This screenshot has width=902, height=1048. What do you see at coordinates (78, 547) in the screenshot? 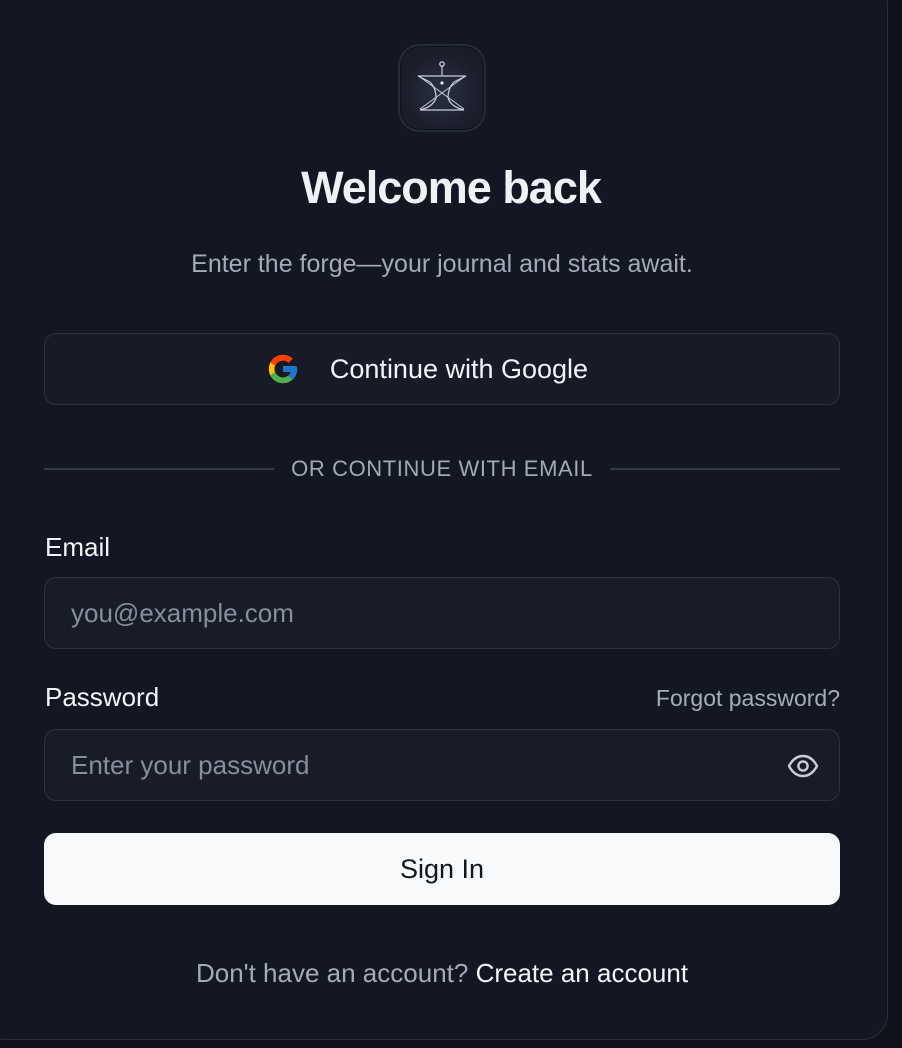
I see `email-label: Email` at bounding box center [78, 547].